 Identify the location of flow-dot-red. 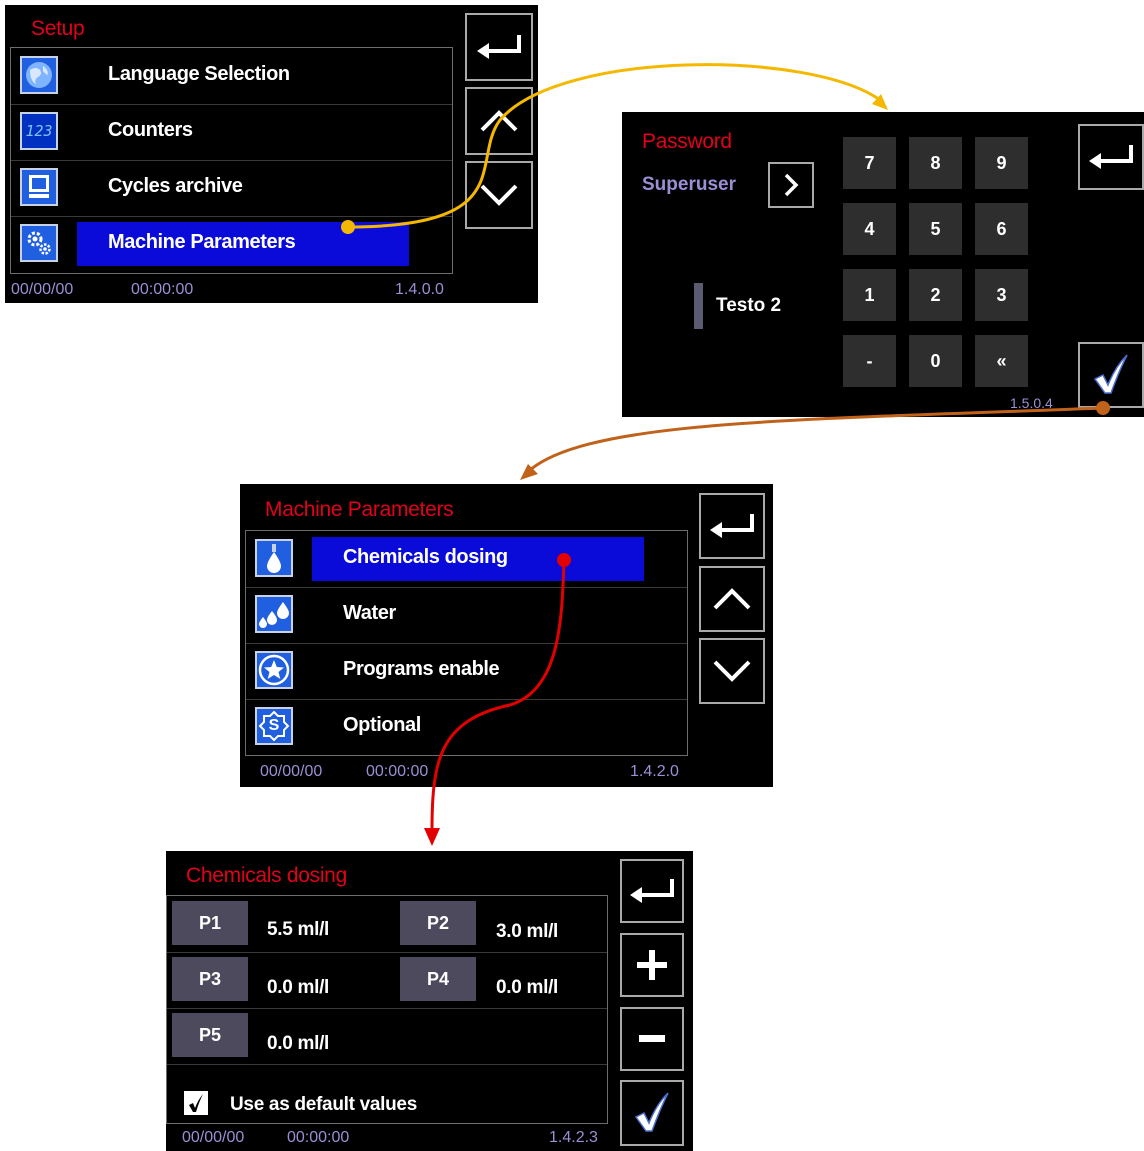
(564, 560).